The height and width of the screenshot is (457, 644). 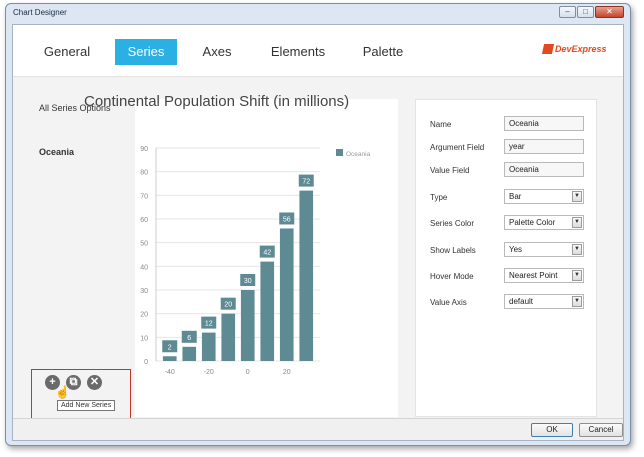 What do you see at coordinates (567, 12) in the screenshot?
I see `minimize-button: –` at bounding box center [567, 12].